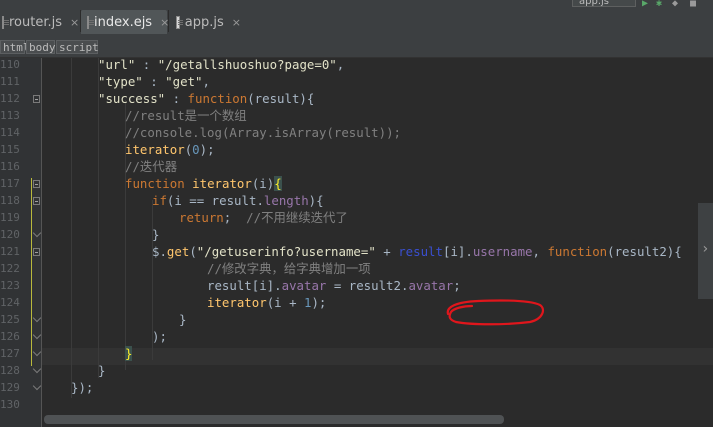  Describe the element at coordinates (129, 353) in the screenshot. I see `code-line-127: }` at that location.